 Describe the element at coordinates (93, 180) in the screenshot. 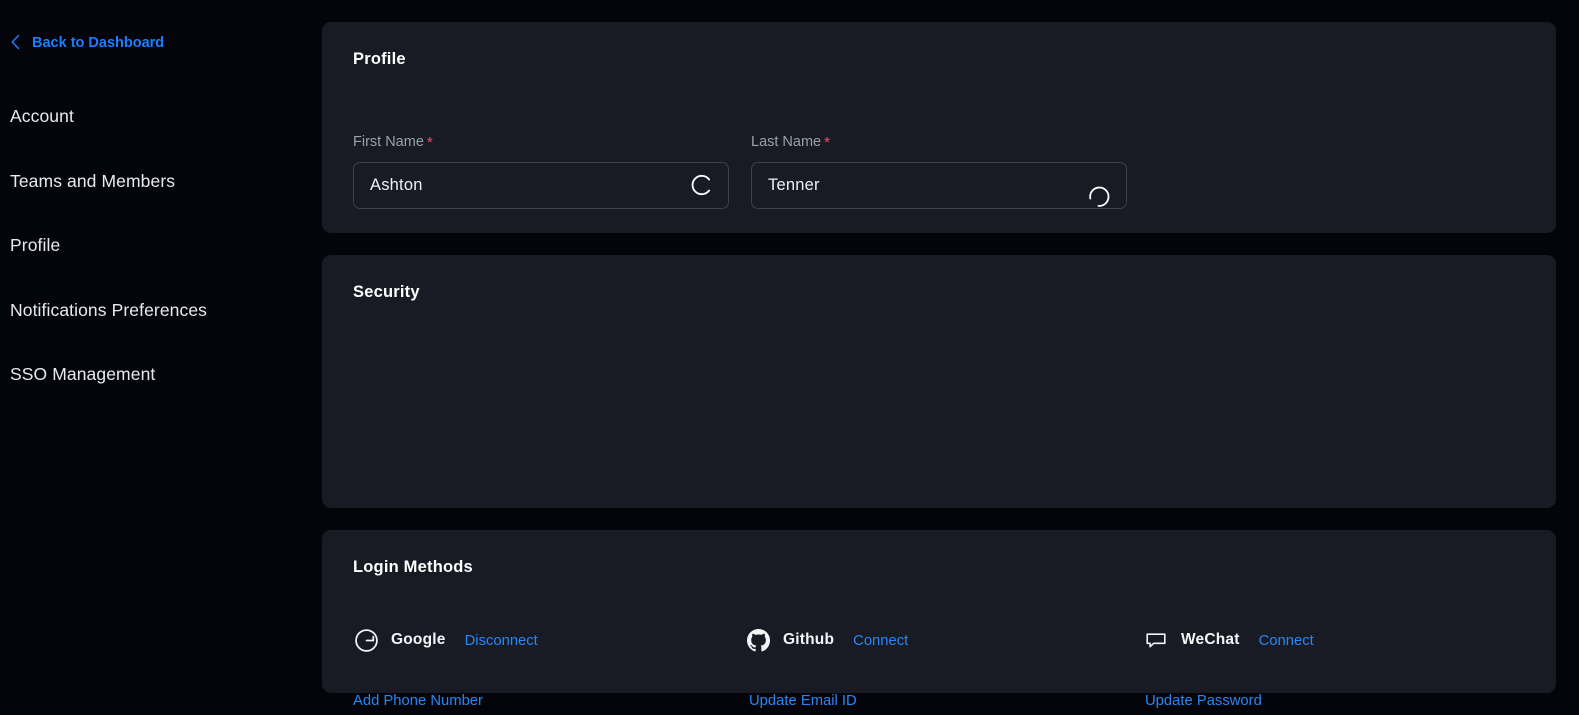

I see `sidebar-item-label: Teams and Members` at that location.